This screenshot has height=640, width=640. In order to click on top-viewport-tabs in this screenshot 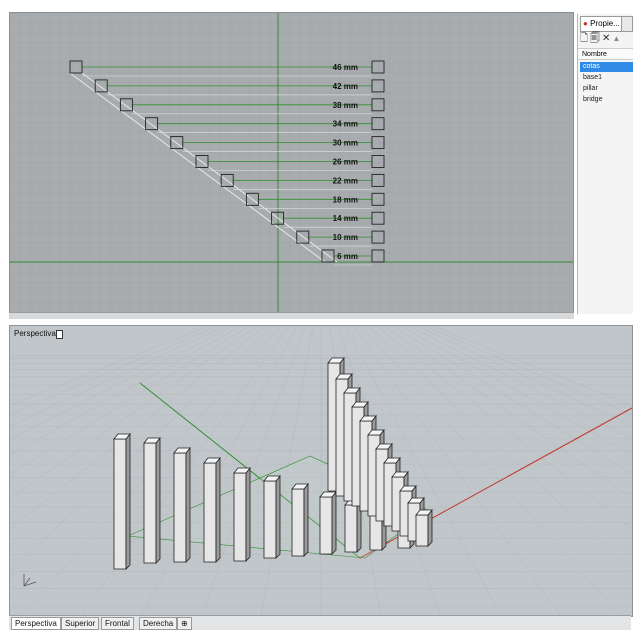, I will do `click(291, 315)`.